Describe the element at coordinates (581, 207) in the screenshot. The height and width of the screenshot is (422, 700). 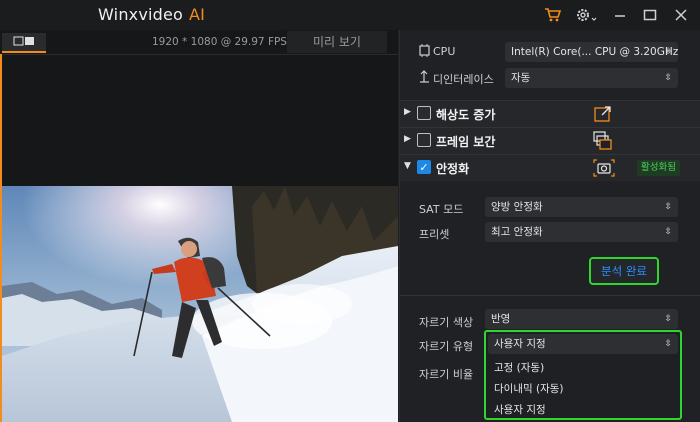
I see `sat-mode-select: 양방 안정화 ⇳` at that location.